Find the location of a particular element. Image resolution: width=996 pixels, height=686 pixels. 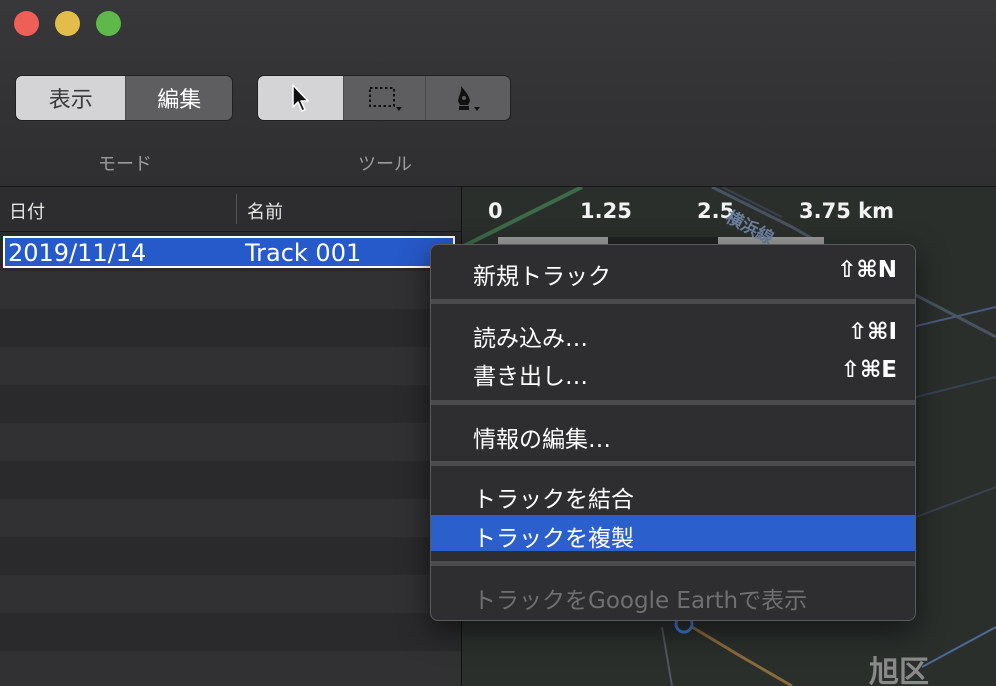

minimize-window-button is located at coordinates (67, 23).